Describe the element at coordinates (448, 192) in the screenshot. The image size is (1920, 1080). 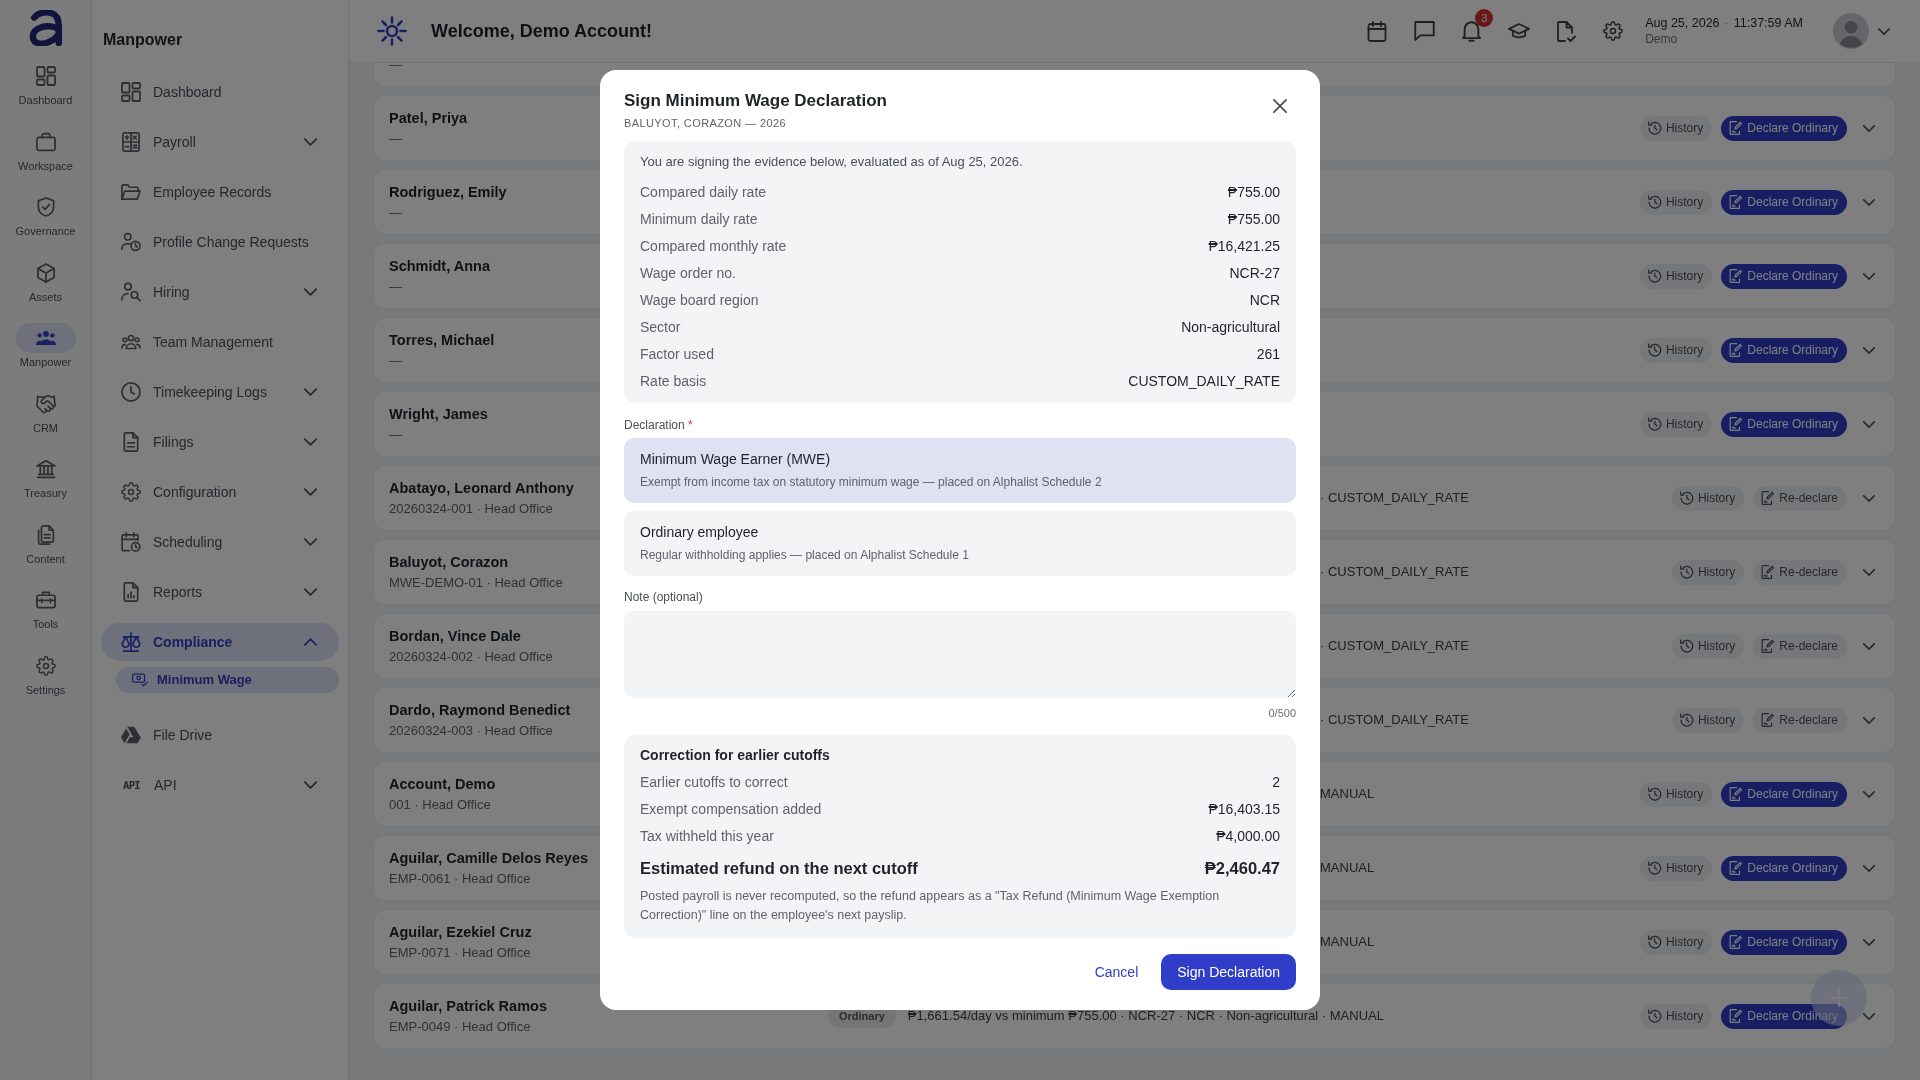
I see `employee-name: Rodriguez, Emily` at that location.